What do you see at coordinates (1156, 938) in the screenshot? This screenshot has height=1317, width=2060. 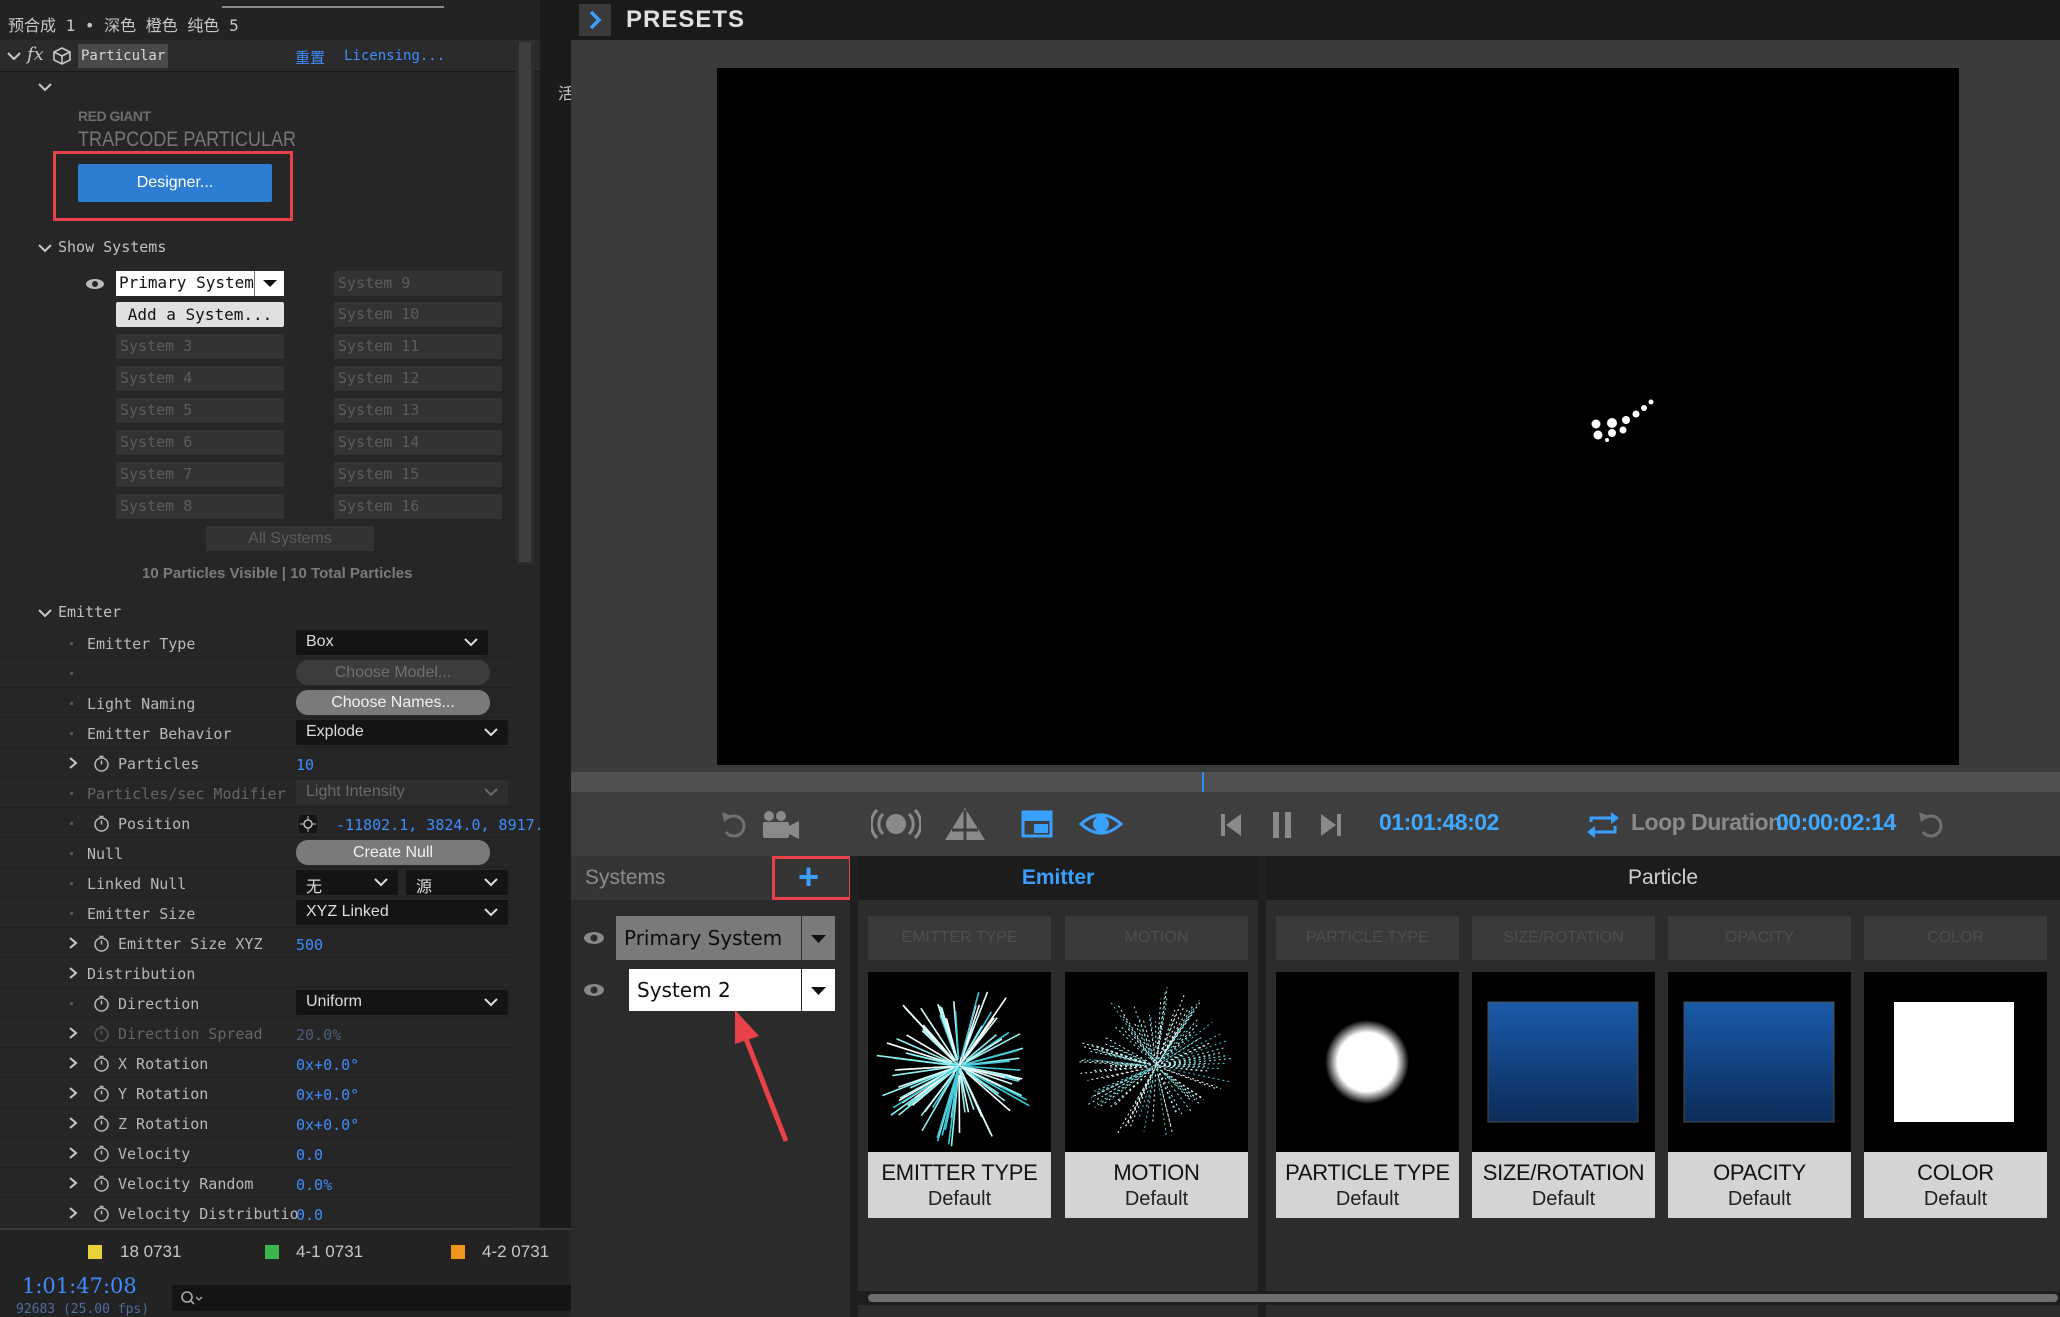 I see `motion-tab: MOTION` at bounding box center [1156, 938].